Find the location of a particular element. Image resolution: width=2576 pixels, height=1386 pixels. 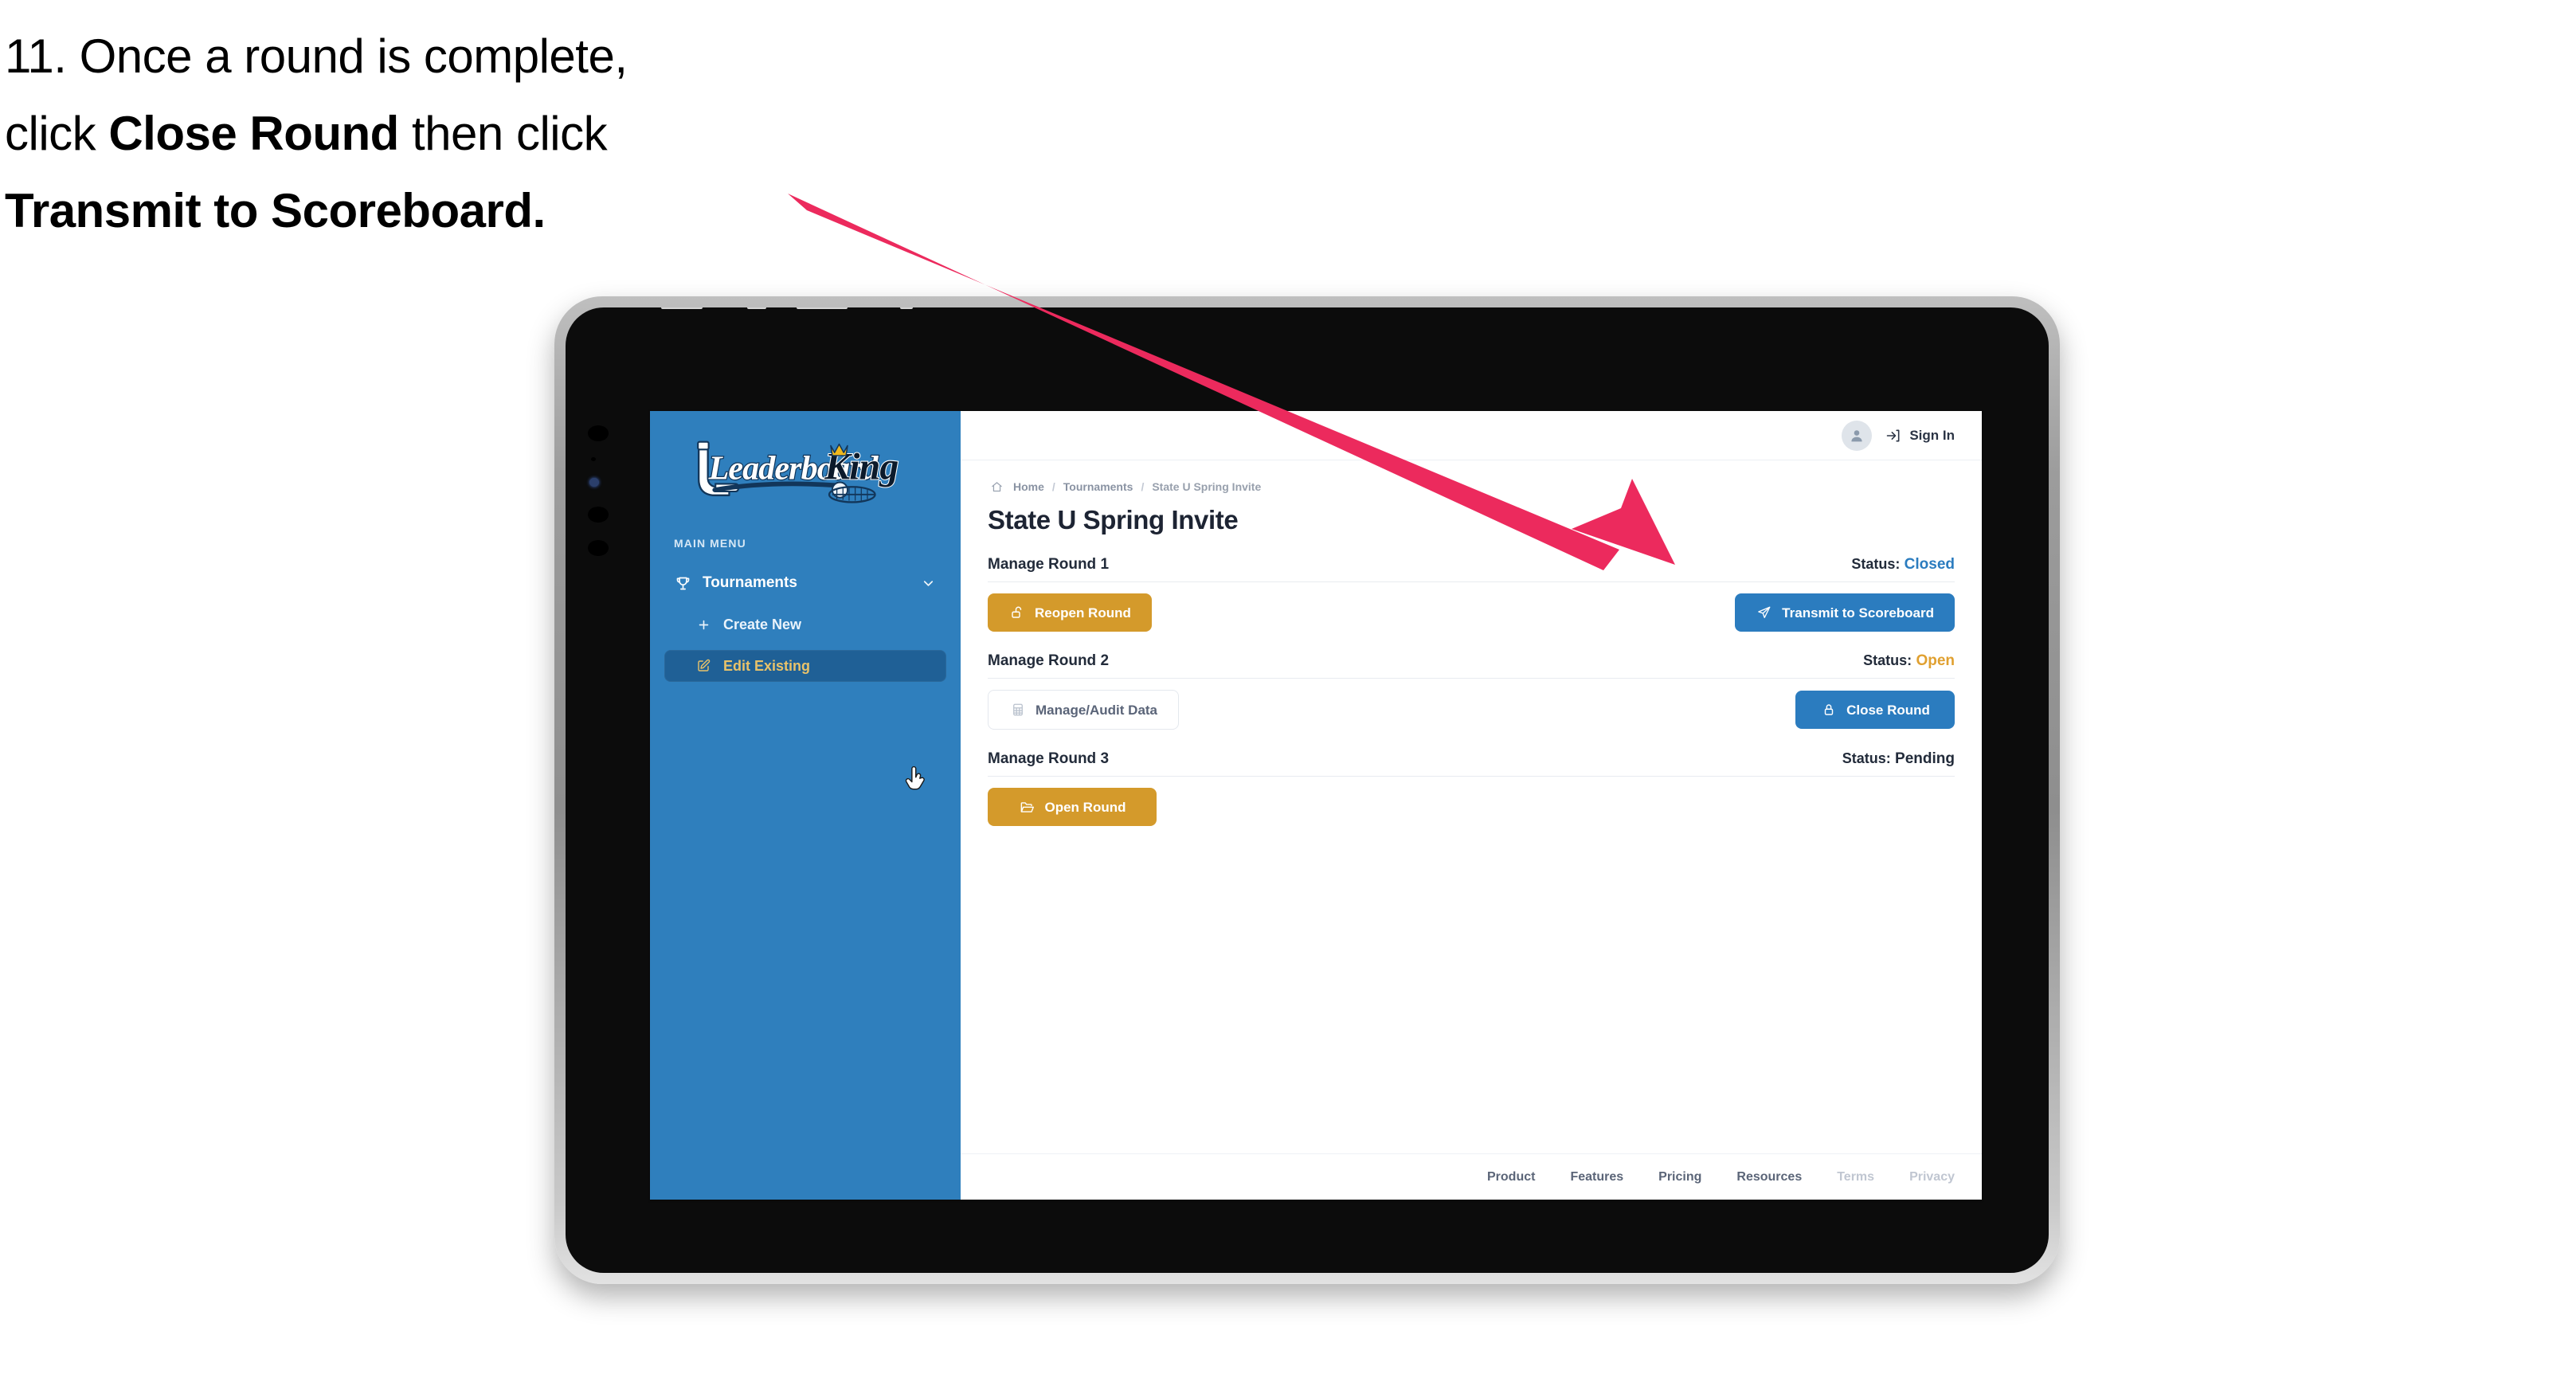

unlock-icon is located at coordinates (1017, 612).